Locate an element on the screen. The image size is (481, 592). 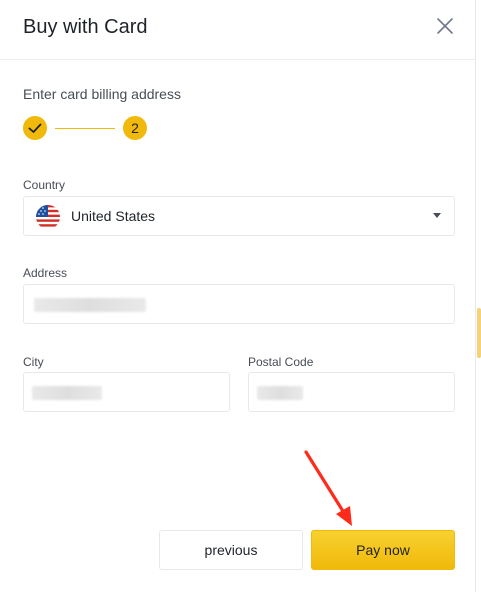
red-arrow-icon is located at coordinates (328, 488).